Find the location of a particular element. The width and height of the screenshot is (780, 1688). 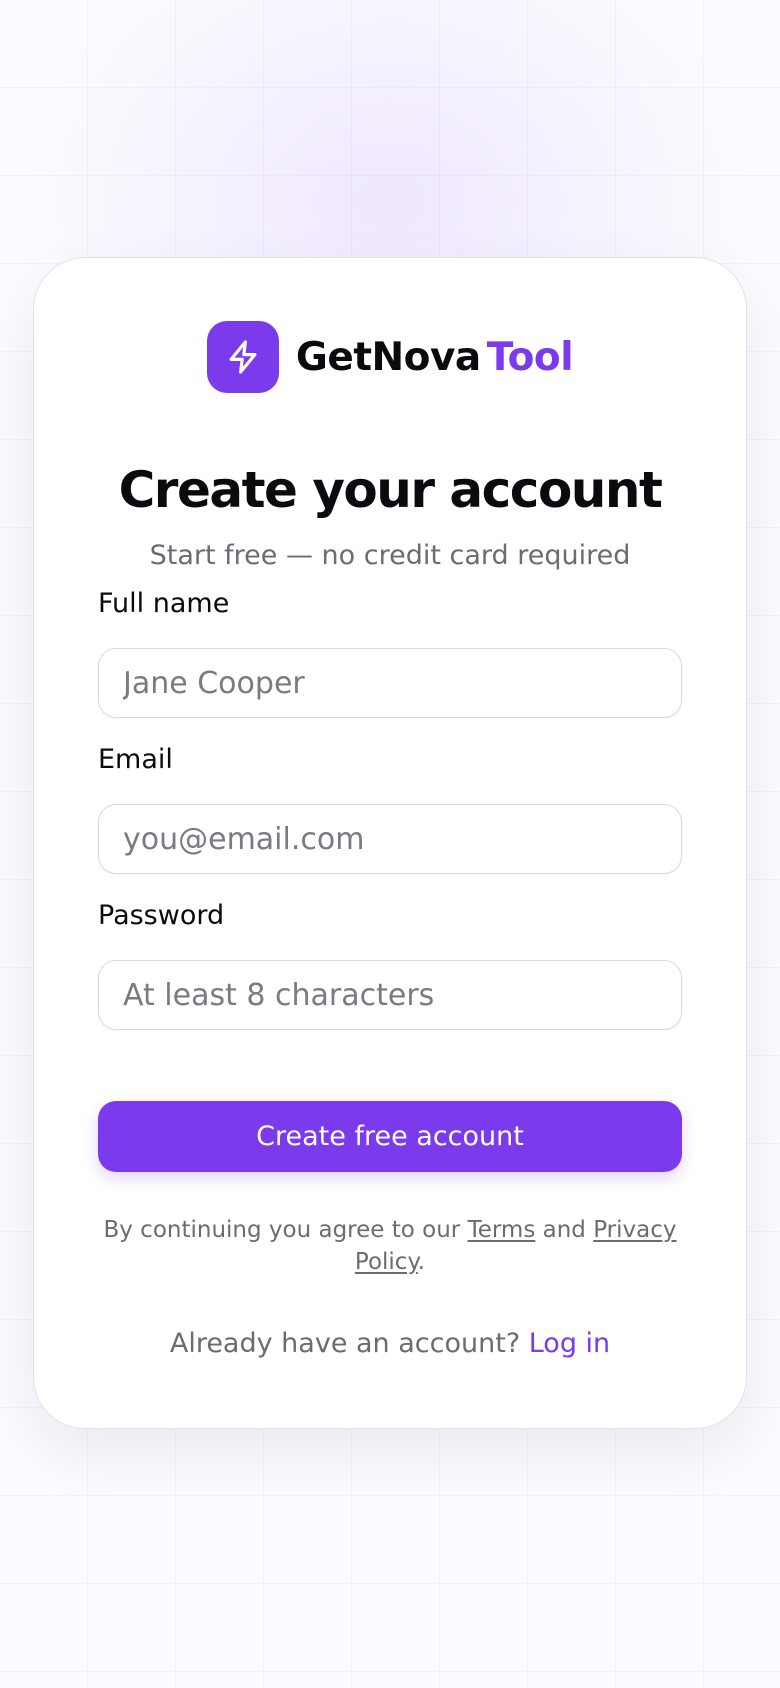

password-input is located at coordinates (390, 995).